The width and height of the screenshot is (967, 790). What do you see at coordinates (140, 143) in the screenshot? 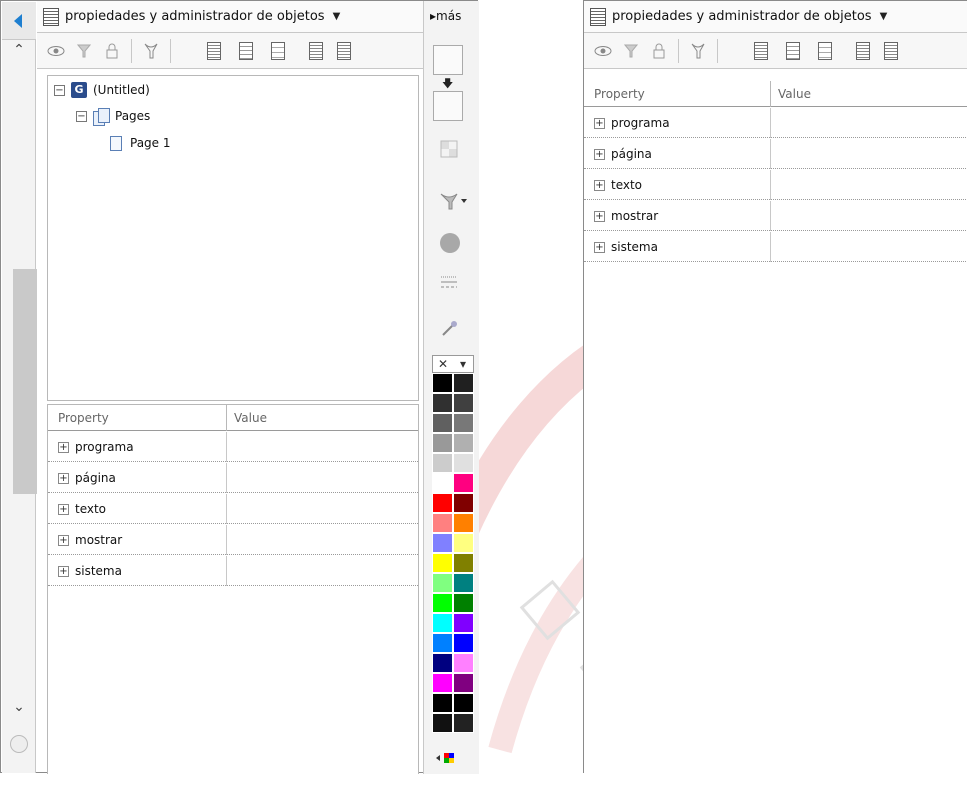
I see `tree-item-page-1: Page 1` at bounding box center [140, 143].